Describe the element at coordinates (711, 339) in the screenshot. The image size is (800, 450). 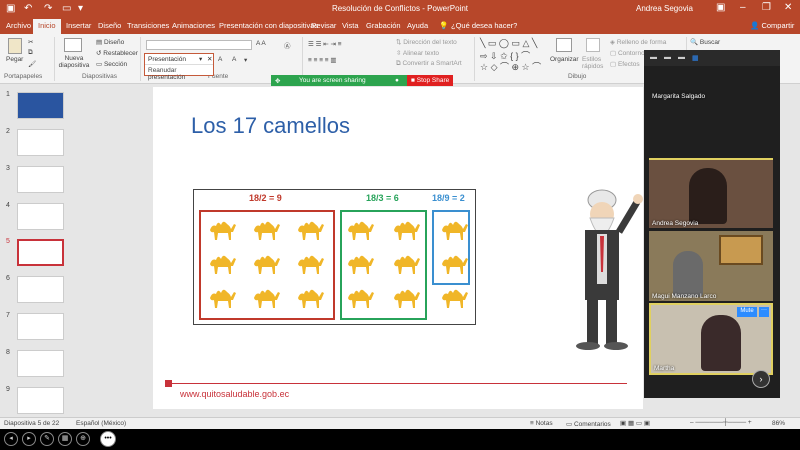
I see `participant-tile: Mute ··· Martha` at that location.